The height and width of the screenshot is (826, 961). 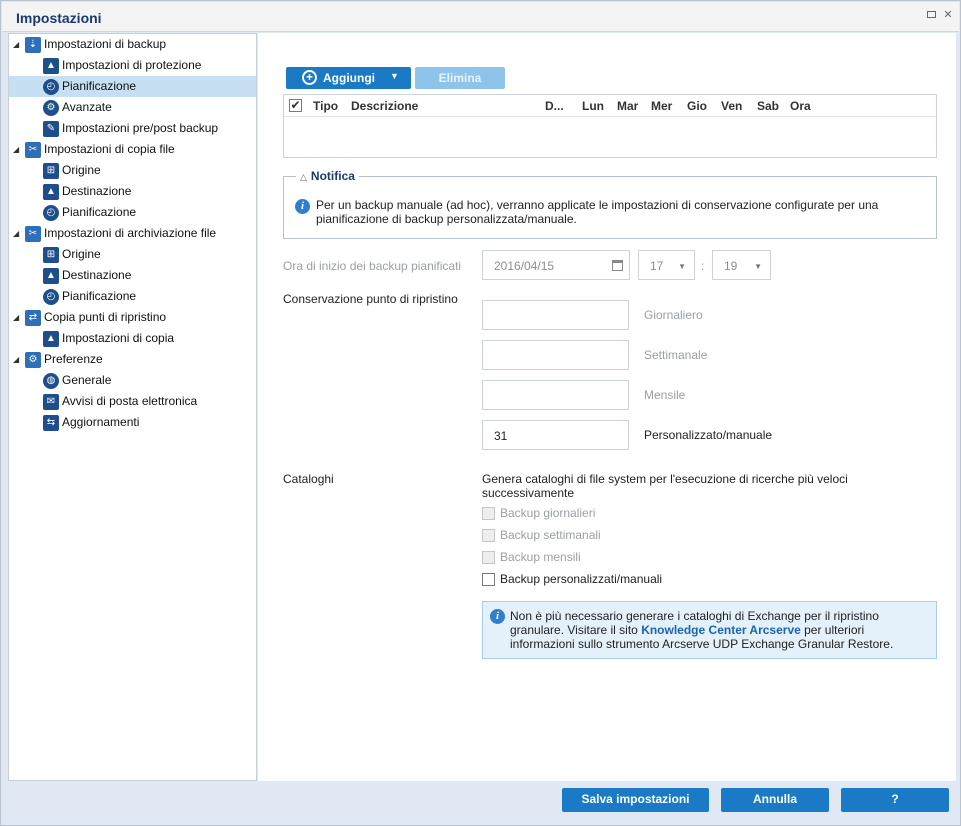 I want to click on advanced-icon: ⚙, so click(x=51, y=108).